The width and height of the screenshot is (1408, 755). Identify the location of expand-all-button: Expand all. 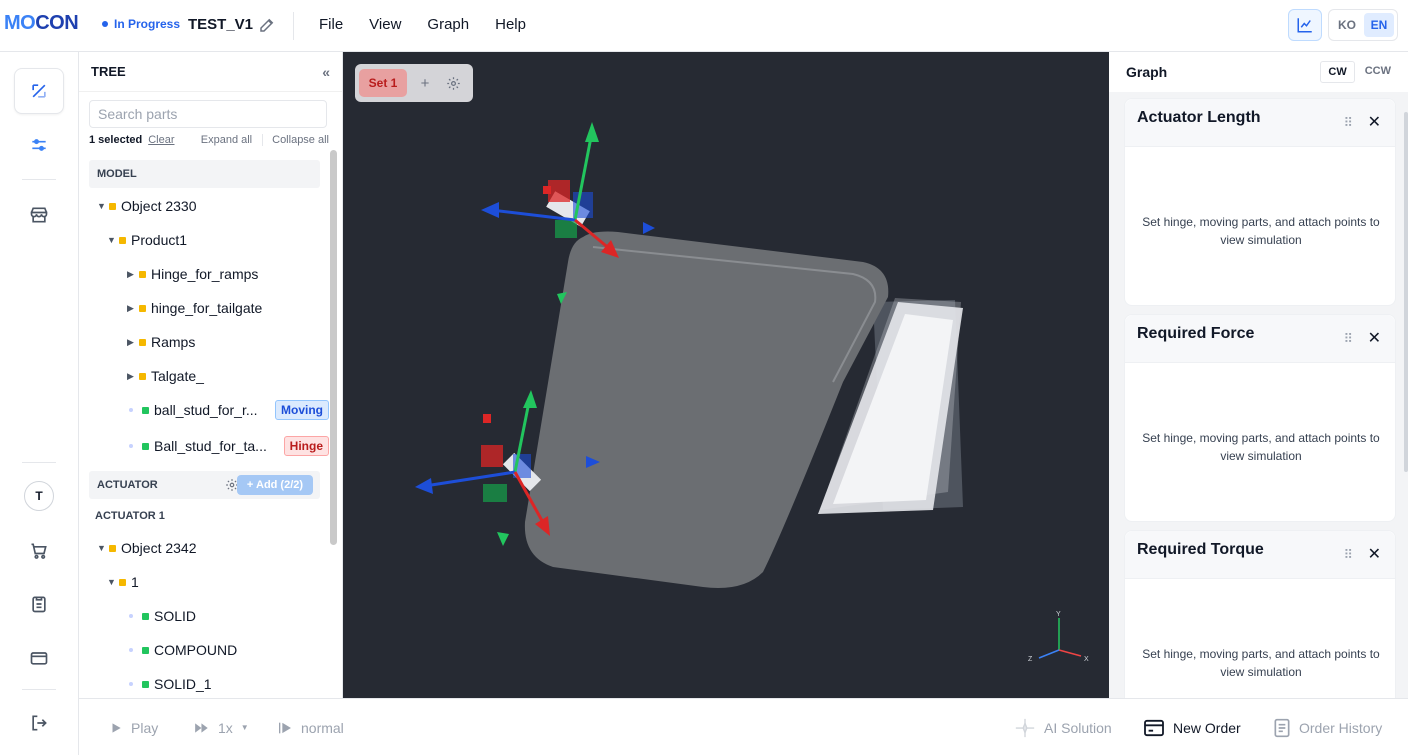
(226, 140).